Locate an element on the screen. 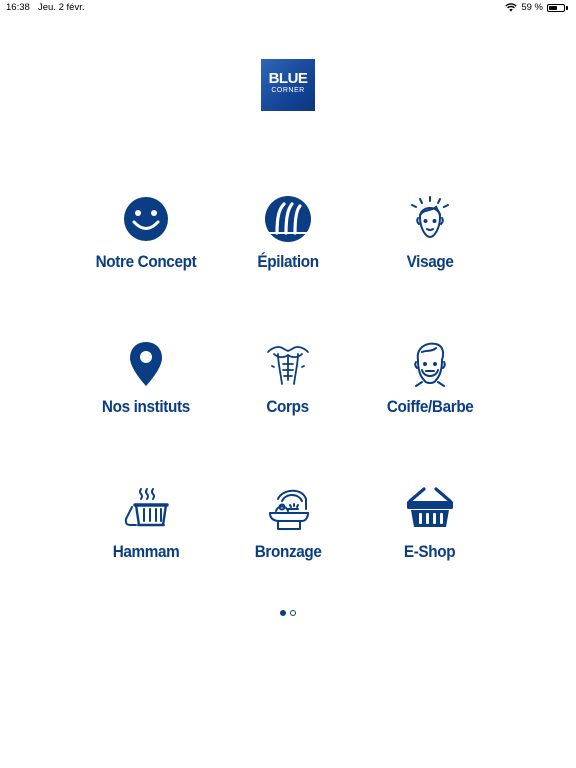 This screenshot has height=768, width=576. menu-label: Épilation is located at coordinates (288, 261).